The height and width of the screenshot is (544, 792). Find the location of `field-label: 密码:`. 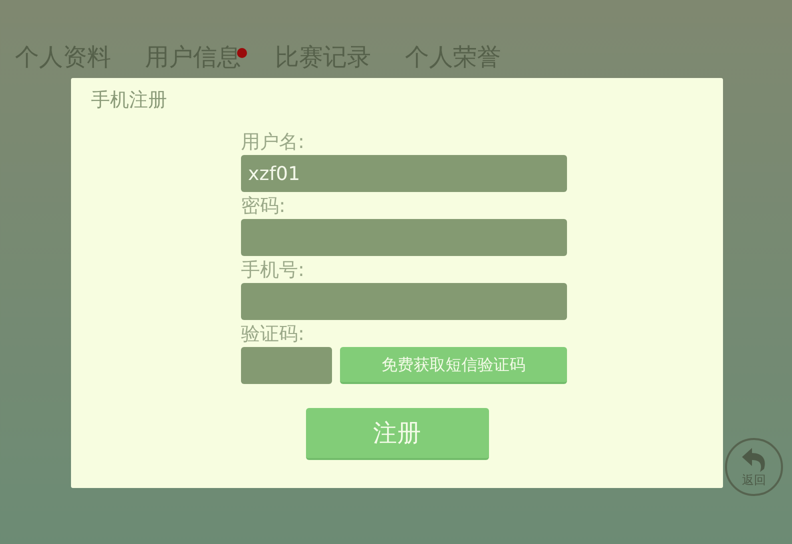

field-label: 密码: is located at coordinates (263, 206).